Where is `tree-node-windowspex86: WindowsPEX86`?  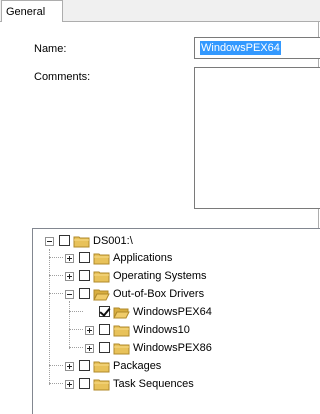 tree-node-windowspex86: WindowsPEX86 is located at coordinates (173, 349).